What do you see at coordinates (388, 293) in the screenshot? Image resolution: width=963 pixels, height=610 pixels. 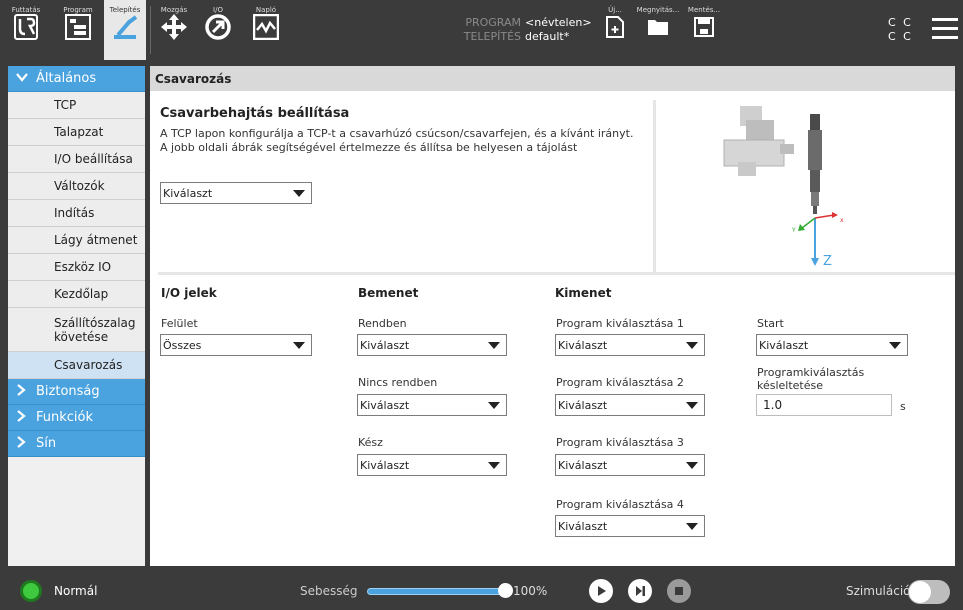 I see `input-header: Bemenet` at bounding box center [388, 293].